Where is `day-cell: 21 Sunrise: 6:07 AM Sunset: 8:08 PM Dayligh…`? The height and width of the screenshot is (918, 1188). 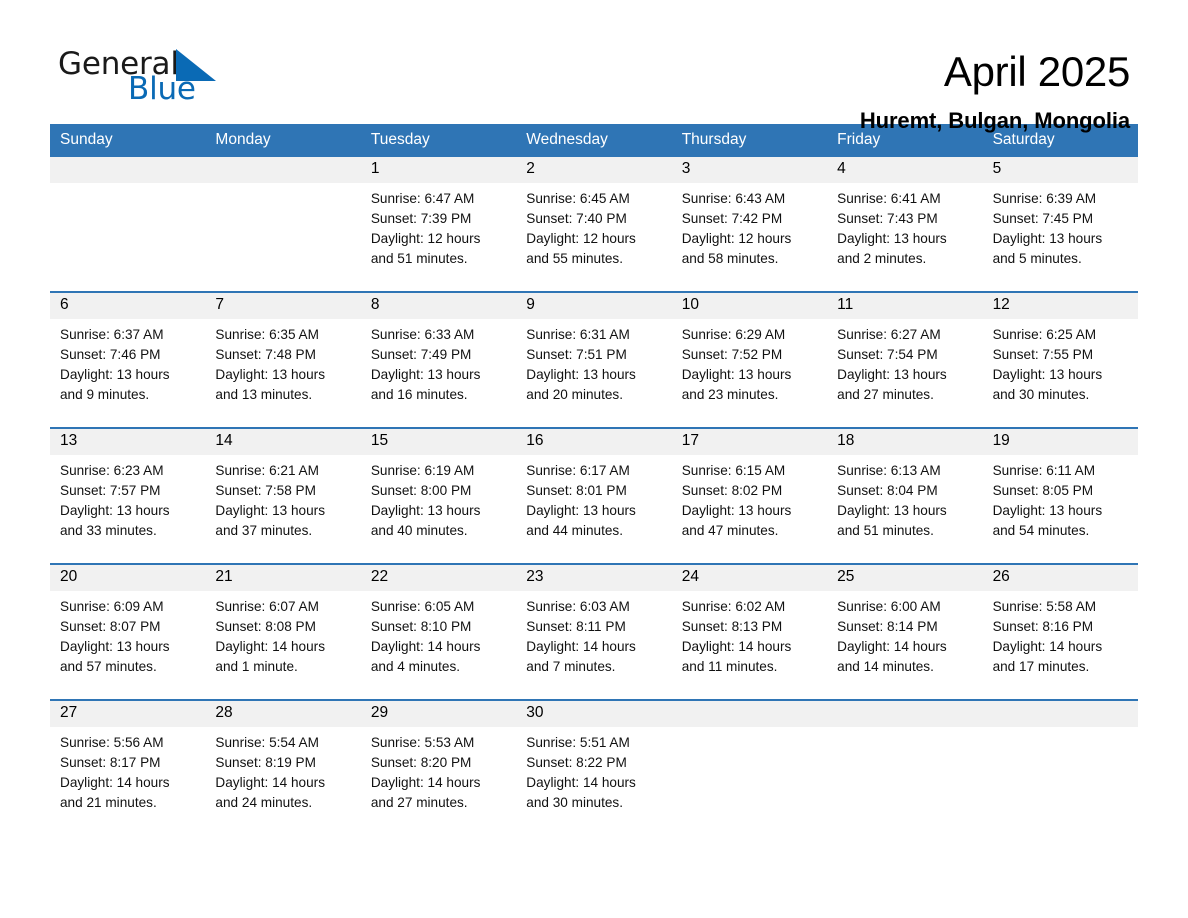 day-cell: 21 Sunrise: 6:07 AM Sunset: 8:08 PM Dayligh… is located at coordinates (283, 631).